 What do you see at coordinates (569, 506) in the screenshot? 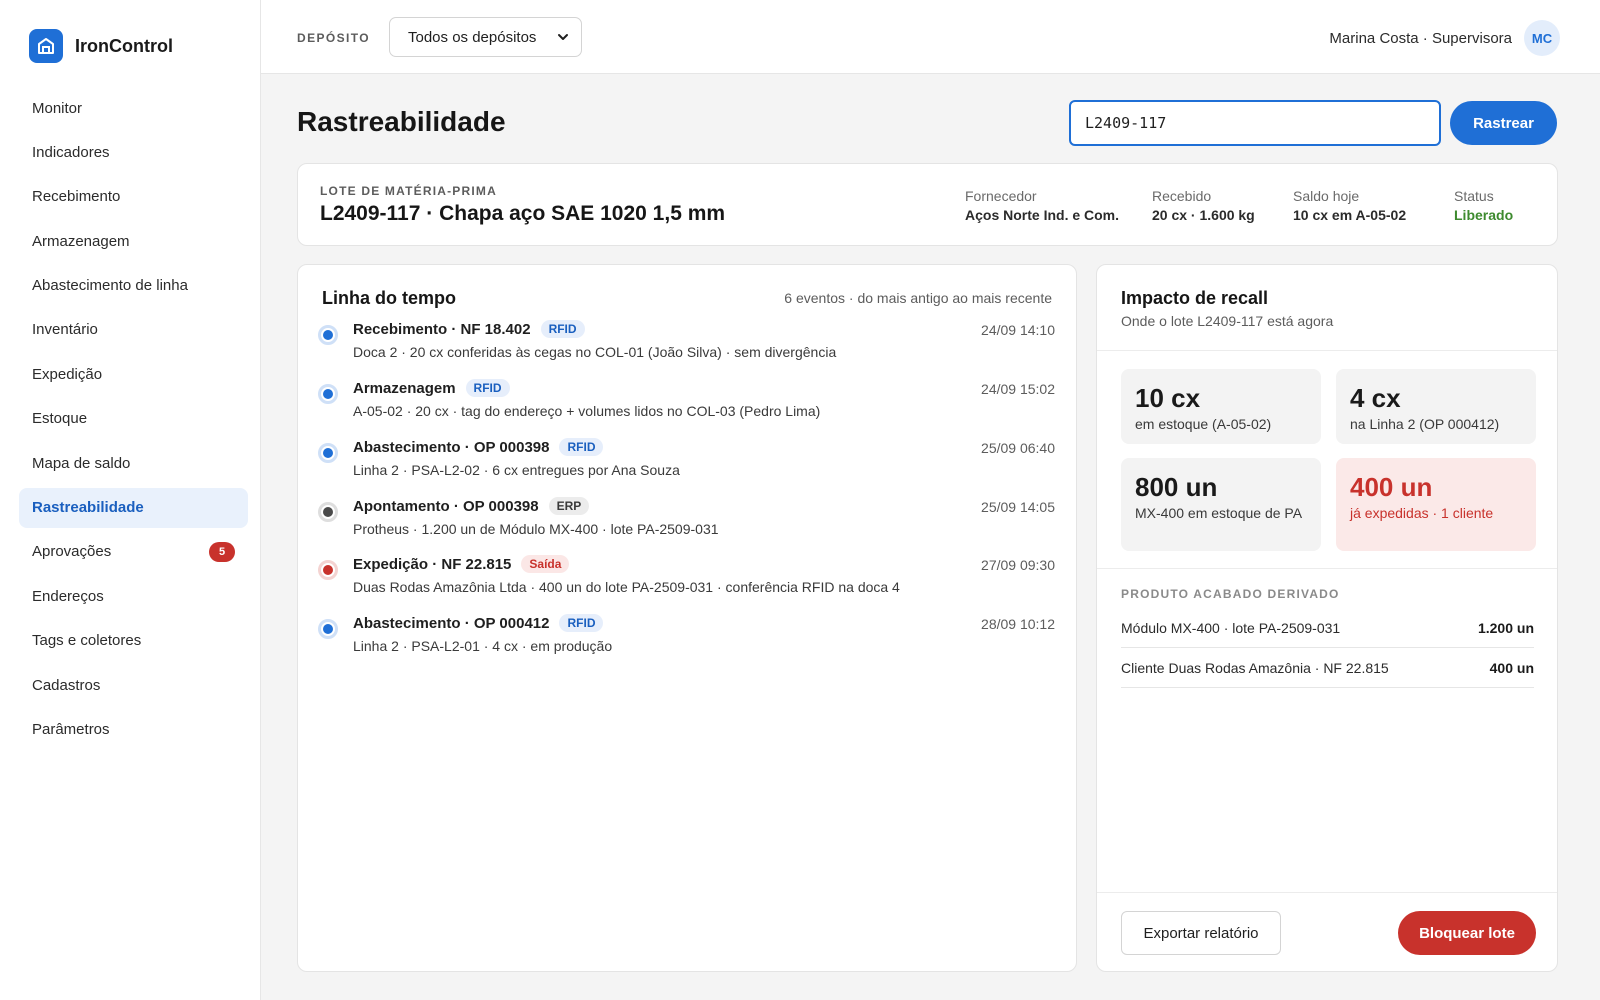
I see `event-tag: ERP` at bounding box center [569, 506].